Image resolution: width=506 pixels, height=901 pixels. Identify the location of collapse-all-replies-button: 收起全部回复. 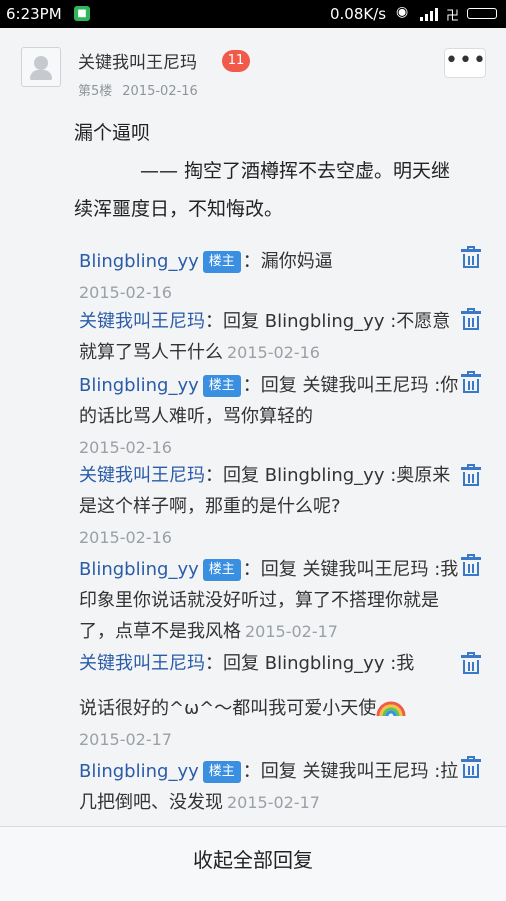
(253, 853).